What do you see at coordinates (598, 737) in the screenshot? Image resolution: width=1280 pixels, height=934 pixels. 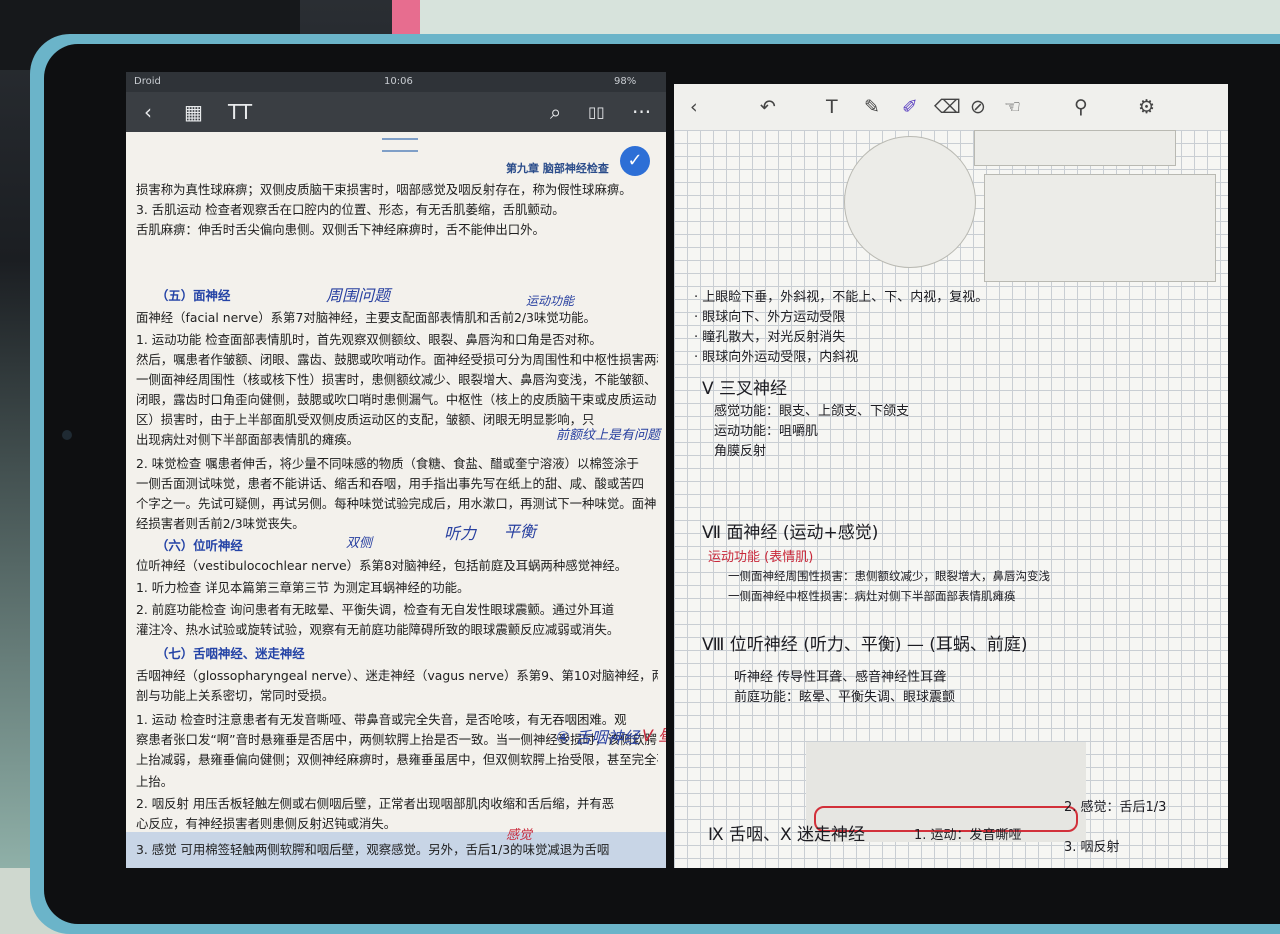 I see `handwritten-note: ④ 舌咽神经` at bounding box center [598, 737].